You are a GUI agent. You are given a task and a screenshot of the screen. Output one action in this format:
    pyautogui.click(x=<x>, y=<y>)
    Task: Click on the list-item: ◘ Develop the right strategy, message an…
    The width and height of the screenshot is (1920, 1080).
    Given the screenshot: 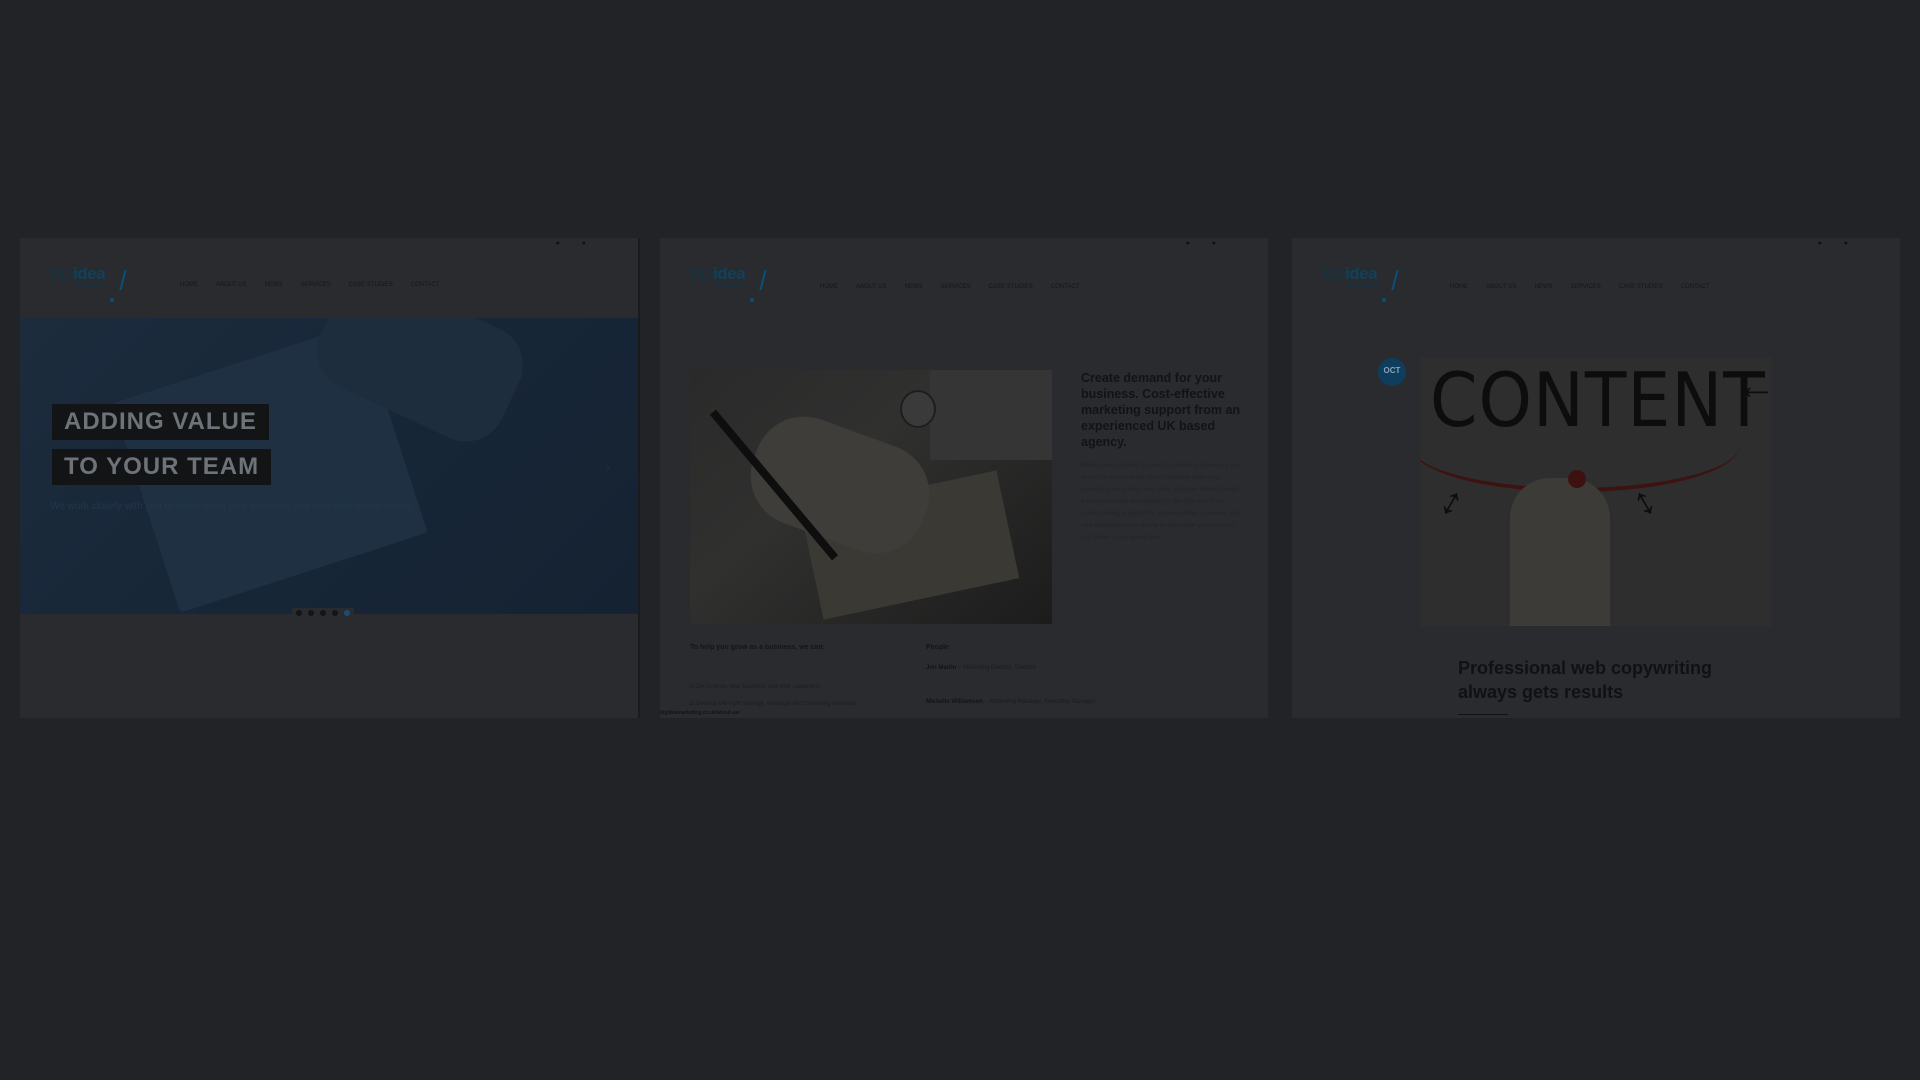 What is the action you would take?
    pyautogui.click(x=773, y=704)
    